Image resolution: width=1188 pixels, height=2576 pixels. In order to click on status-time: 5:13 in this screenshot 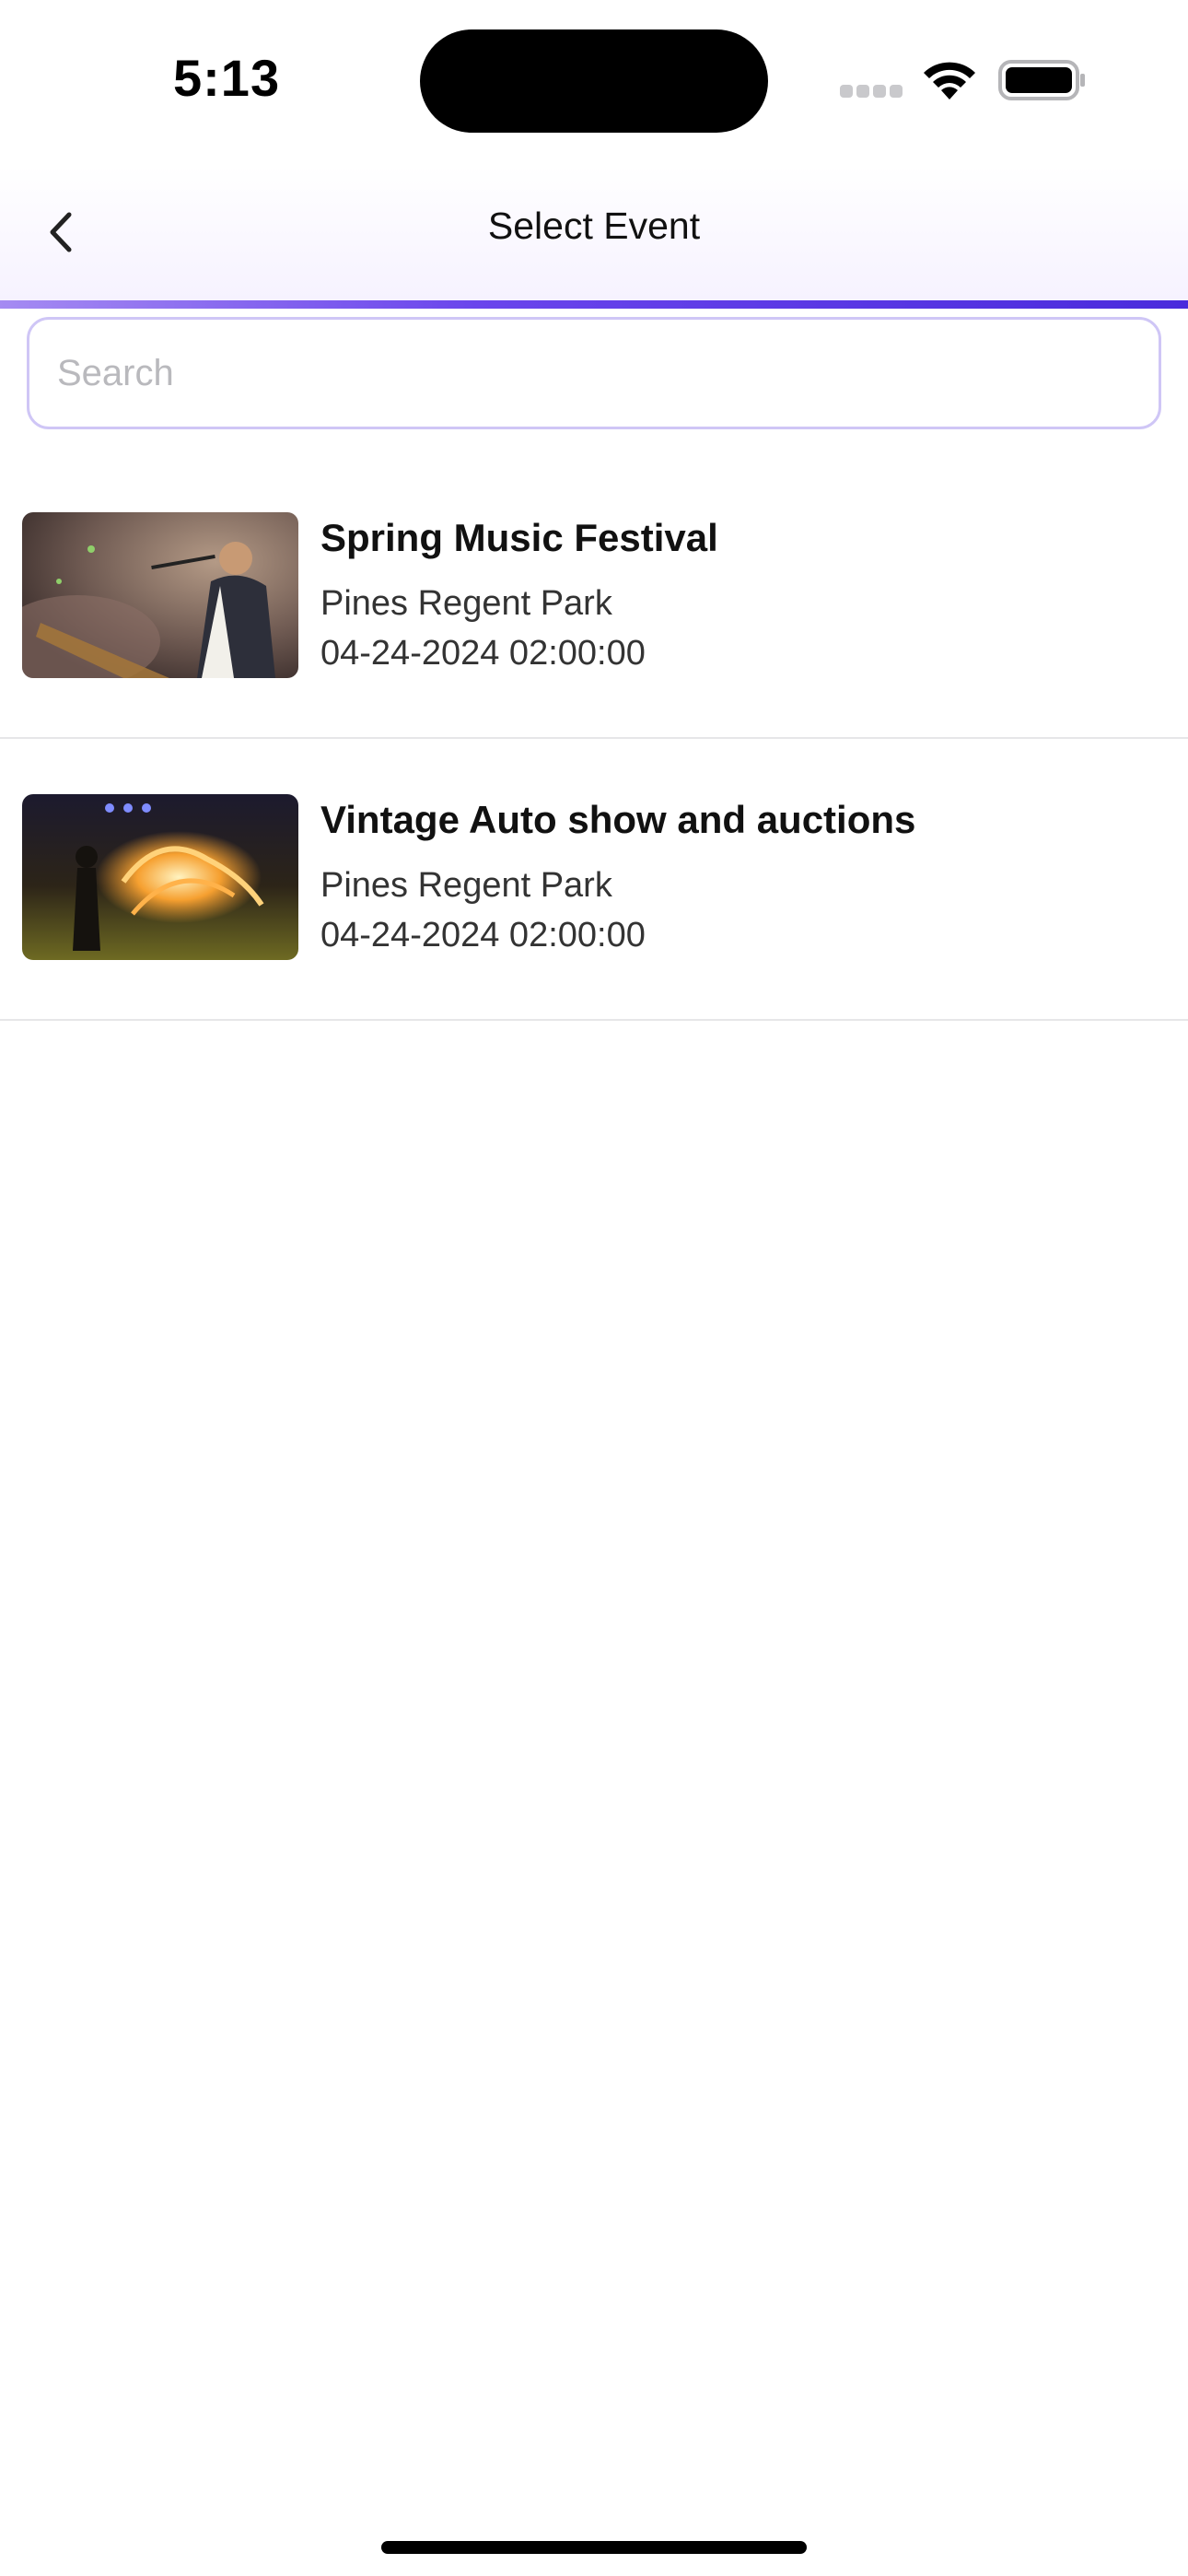, I will do `click(227, 78)`.